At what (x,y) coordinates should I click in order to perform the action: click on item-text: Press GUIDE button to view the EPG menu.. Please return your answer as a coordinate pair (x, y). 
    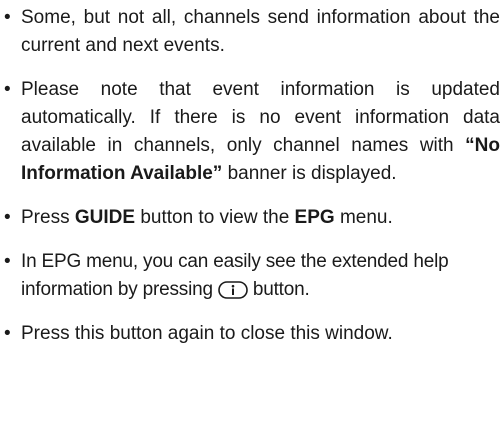
    Looking at the image, I should click on (207, 217).